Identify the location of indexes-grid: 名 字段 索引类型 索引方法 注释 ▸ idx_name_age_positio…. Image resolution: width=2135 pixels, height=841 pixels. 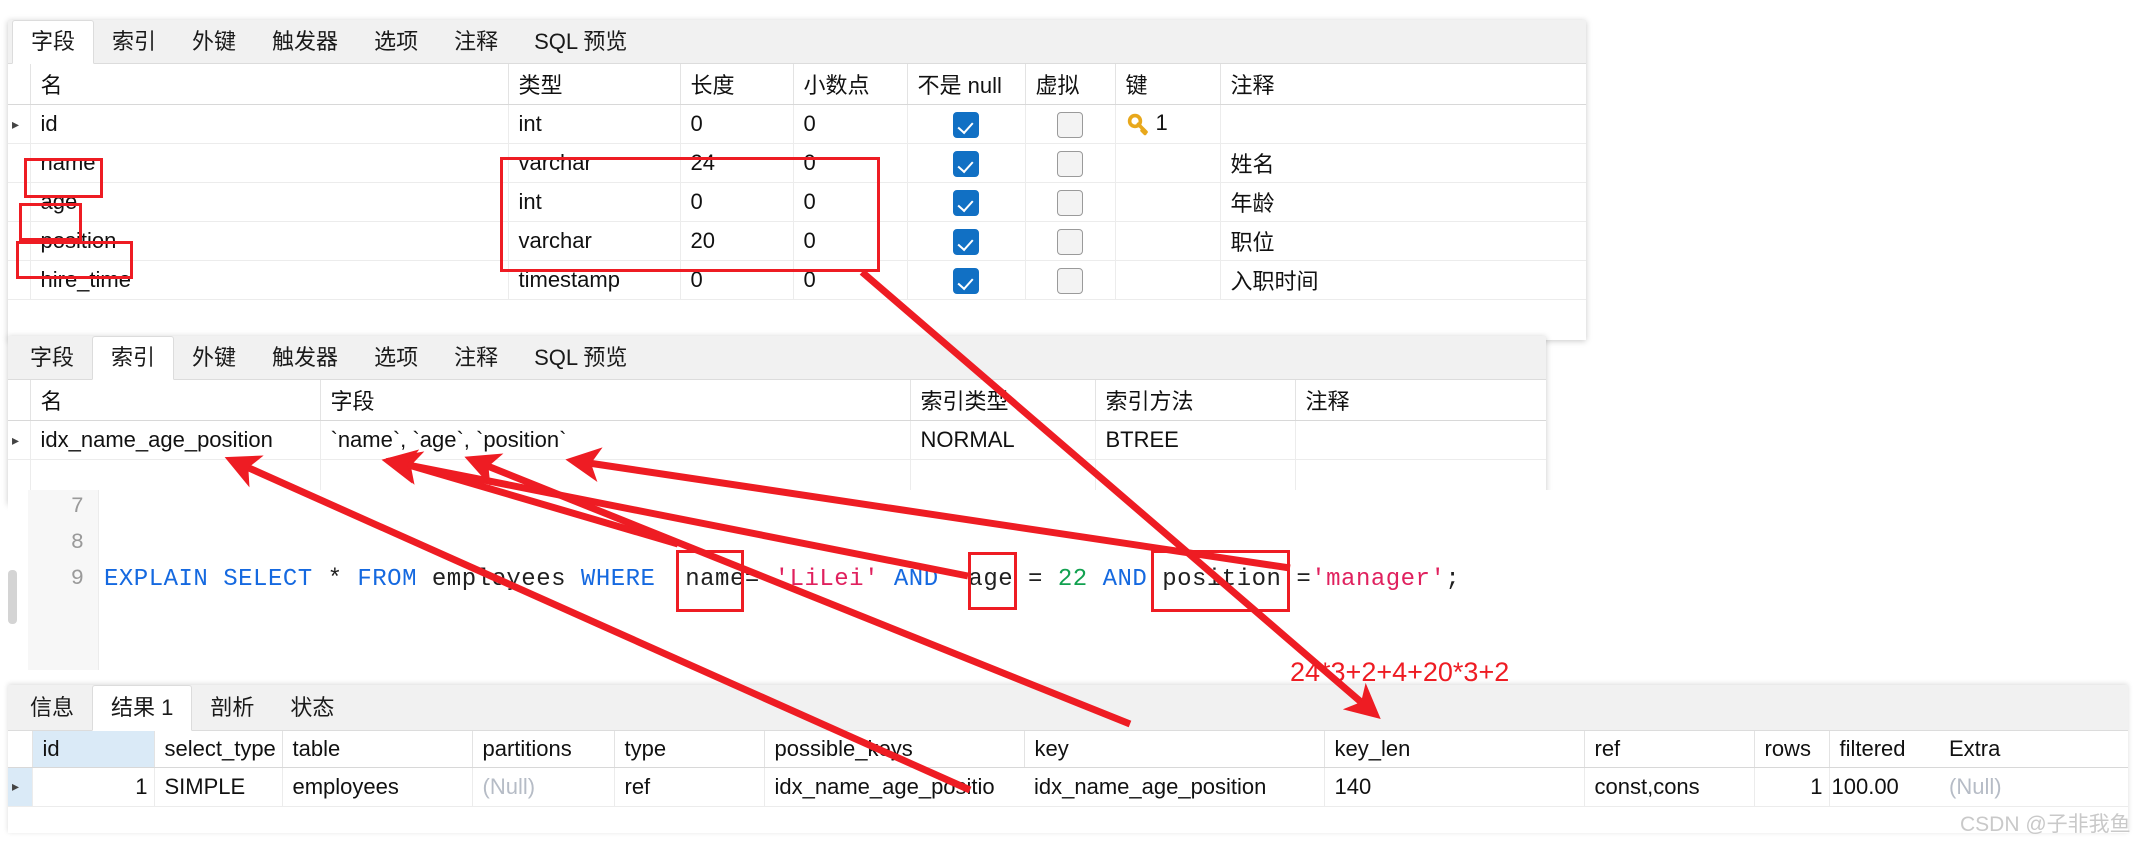
(777, 439).